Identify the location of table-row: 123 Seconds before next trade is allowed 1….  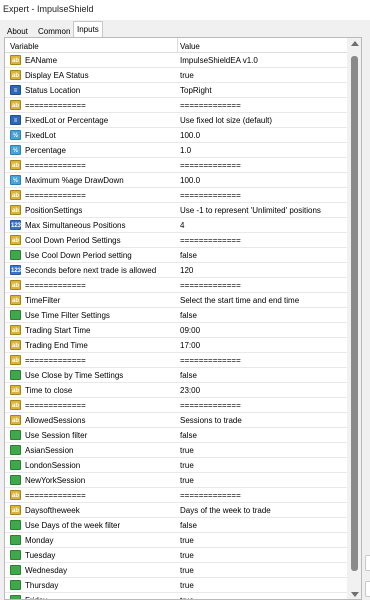
(176, 270).